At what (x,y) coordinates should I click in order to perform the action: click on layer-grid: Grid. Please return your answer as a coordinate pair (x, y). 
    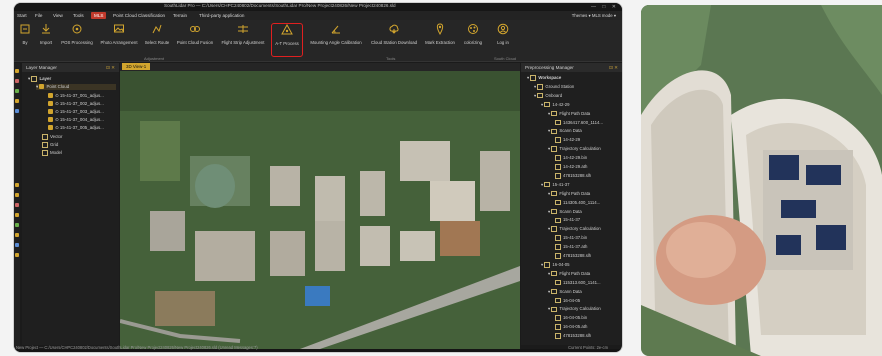
    Looking at the image, I should click on (50, 145).